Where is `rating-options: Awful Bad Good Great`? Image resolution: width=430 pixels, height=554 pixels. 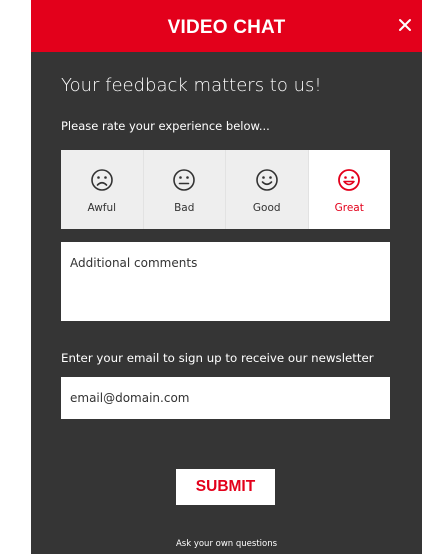 rating-options: Awful Bad Good Great is located at coordinates (225, 189).